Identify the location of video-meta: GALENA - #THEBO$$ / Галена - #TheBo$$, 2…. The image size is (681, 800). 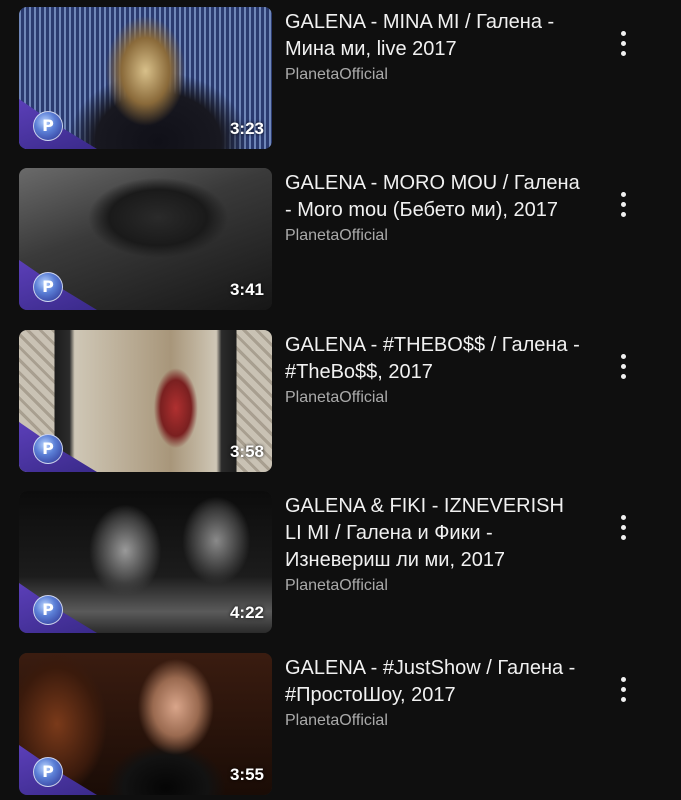
(435, 370).